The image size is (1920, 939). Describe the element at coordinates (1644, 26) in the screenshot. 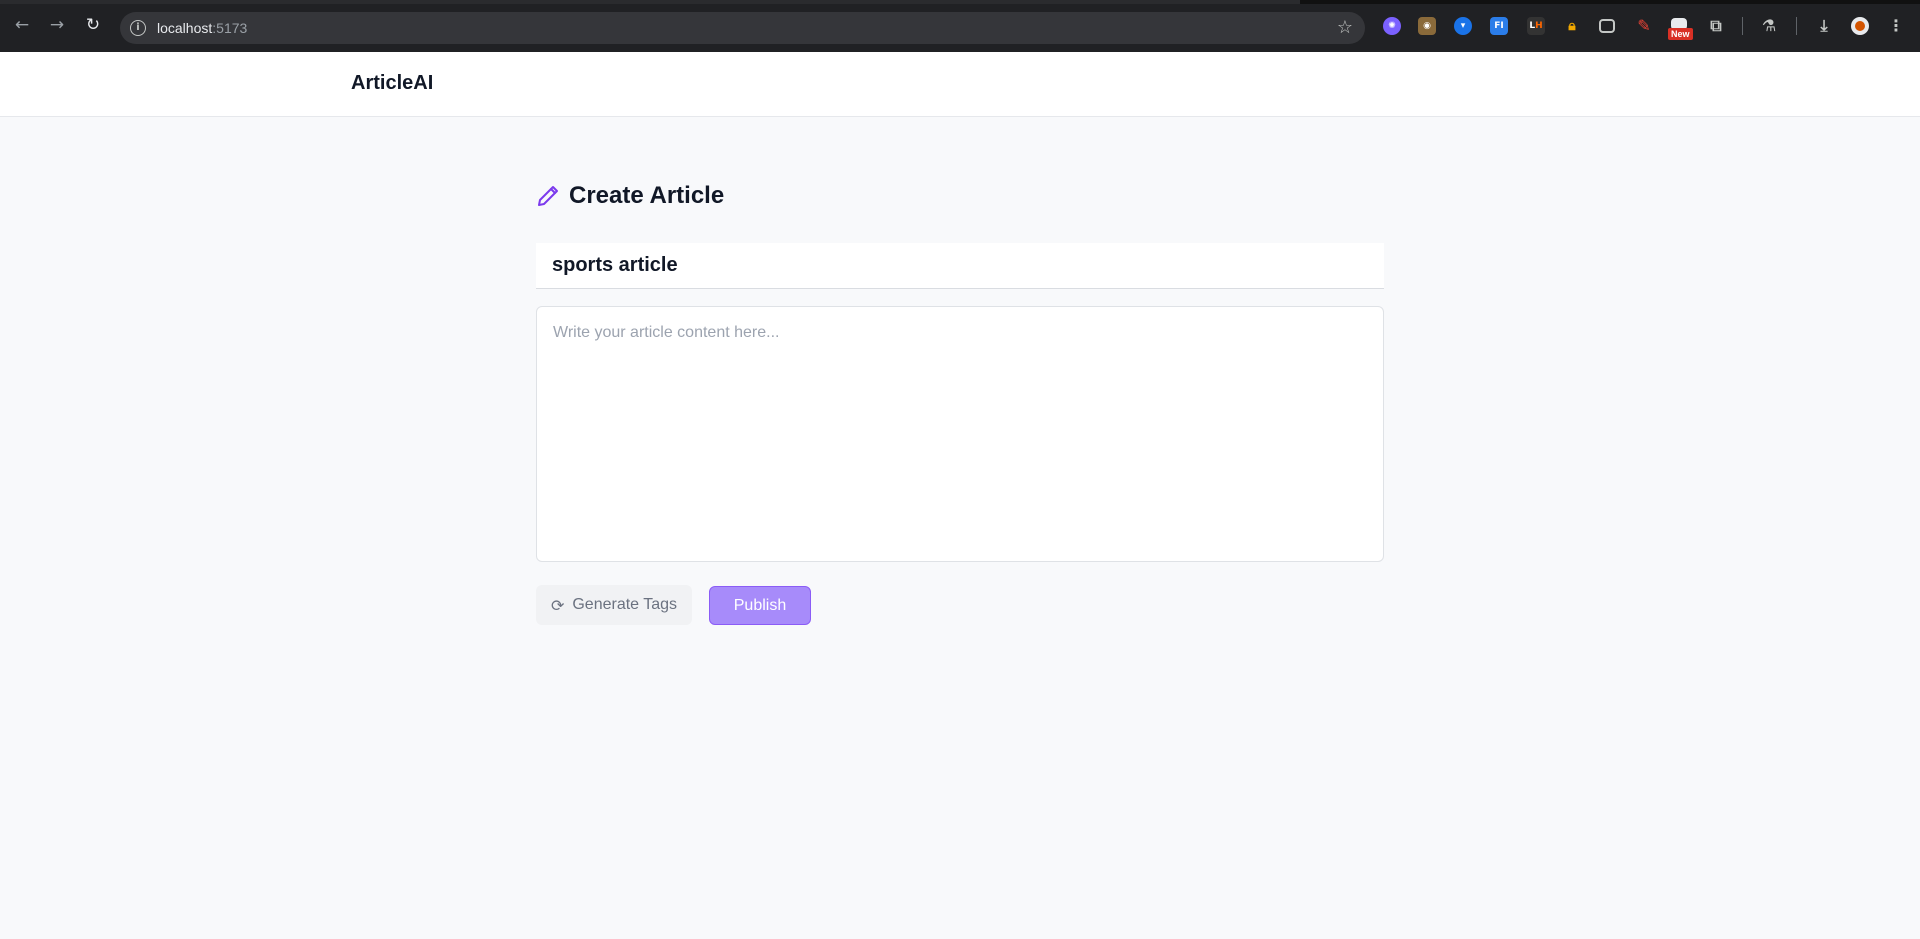

I see `extension-pen-red-icon: ✎` at that location.